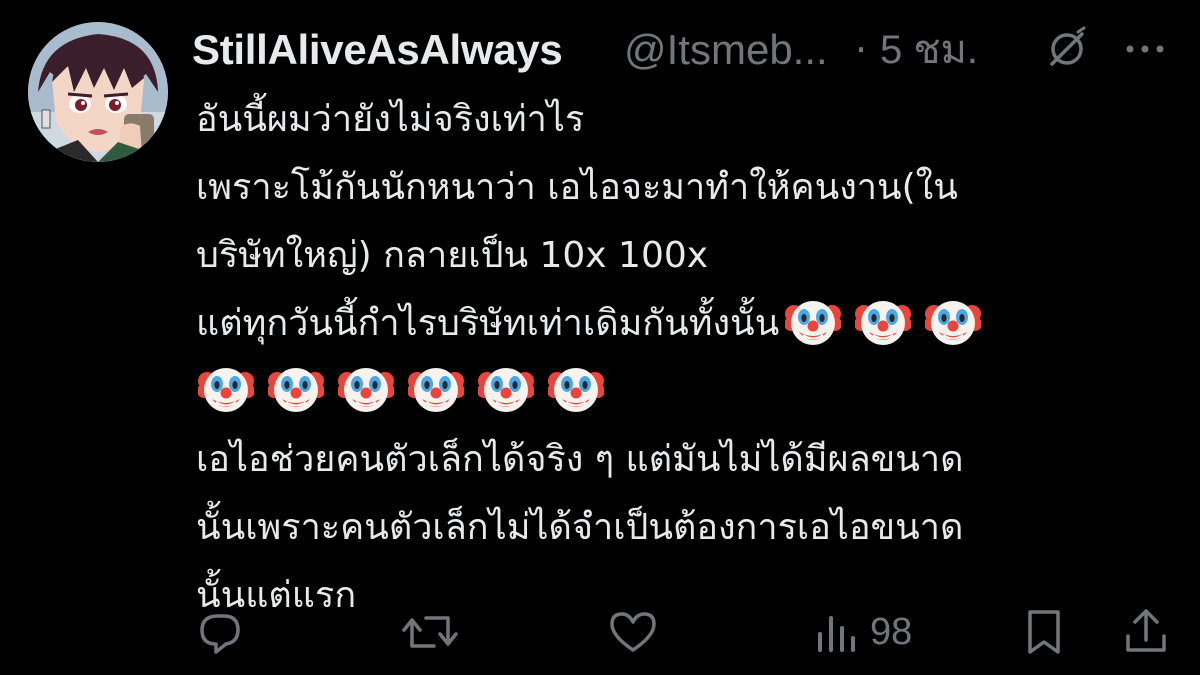 The width and height of the screenshot is (1200, 675). What do you see at coordinates (377, 50) in the screenshot?
I see `display-name: StillAliveAsAlways` at bounding box center [377, 50].